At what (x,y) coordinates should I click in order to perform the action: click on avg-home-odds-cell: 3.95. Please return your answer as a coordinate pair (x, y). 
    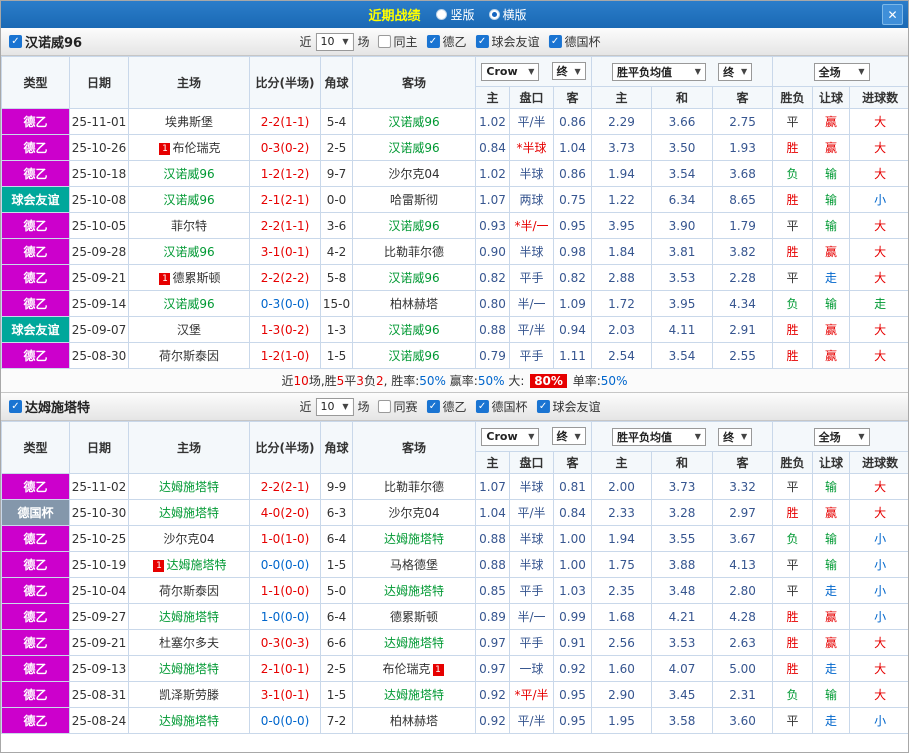
    Looking at the image, I should click on (622, 225).